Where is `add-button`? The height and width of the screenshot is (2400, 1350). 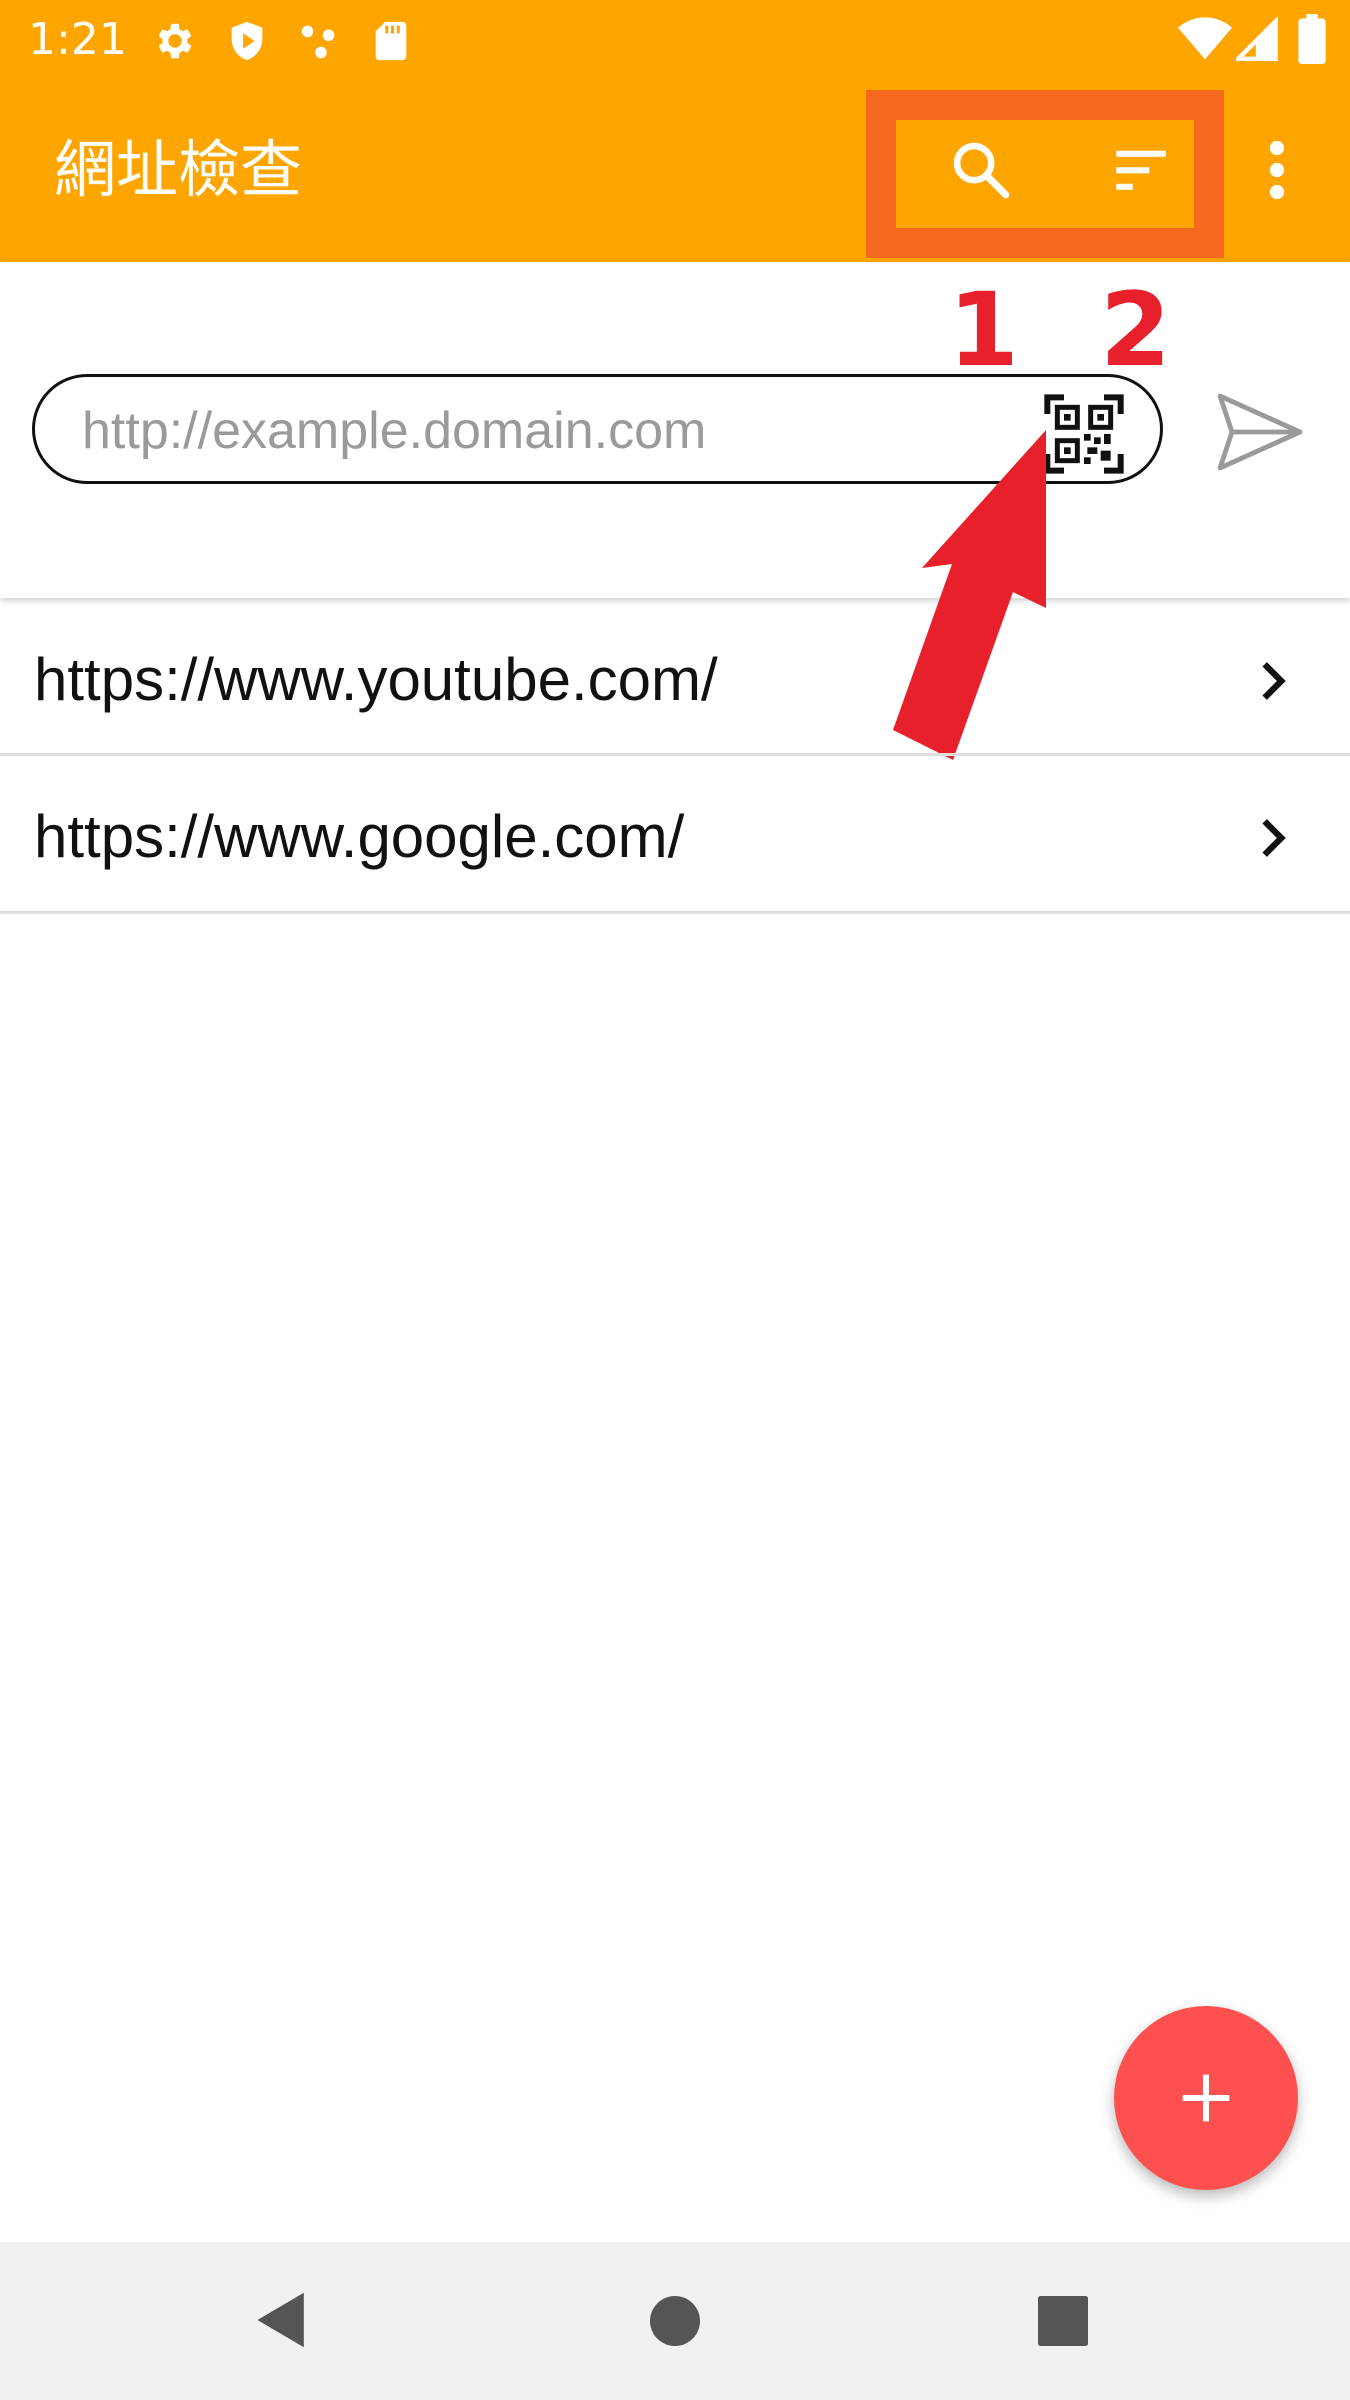
add-button is located at coordinates (1206, 2098).